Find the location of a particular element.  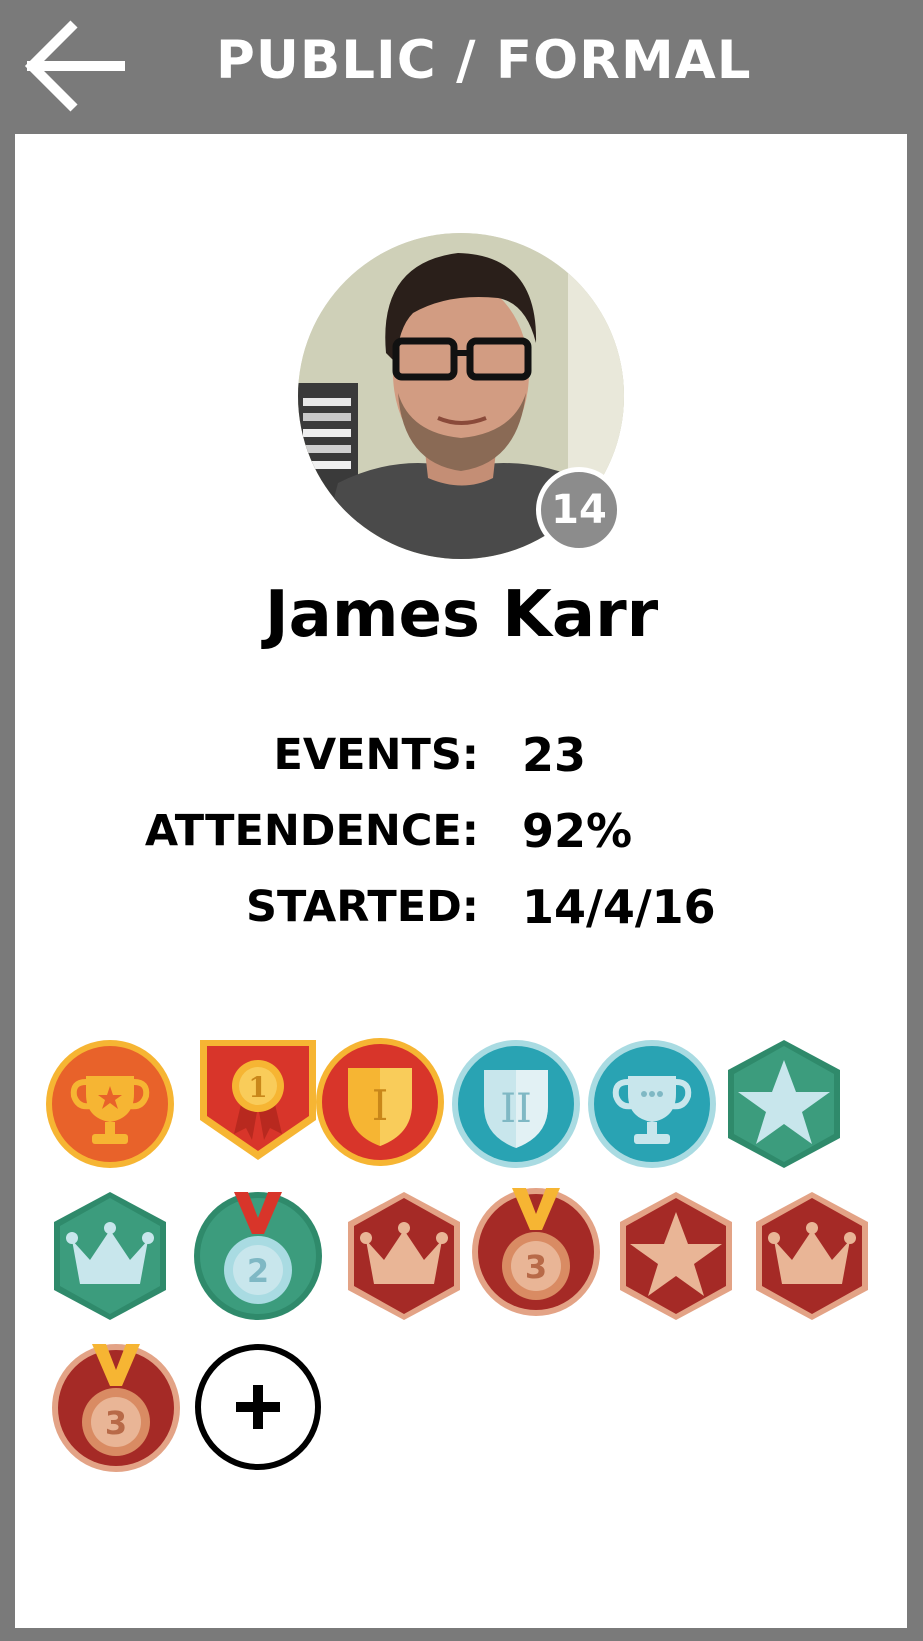

arrow-left-icon is located at coordinates (74, 66).